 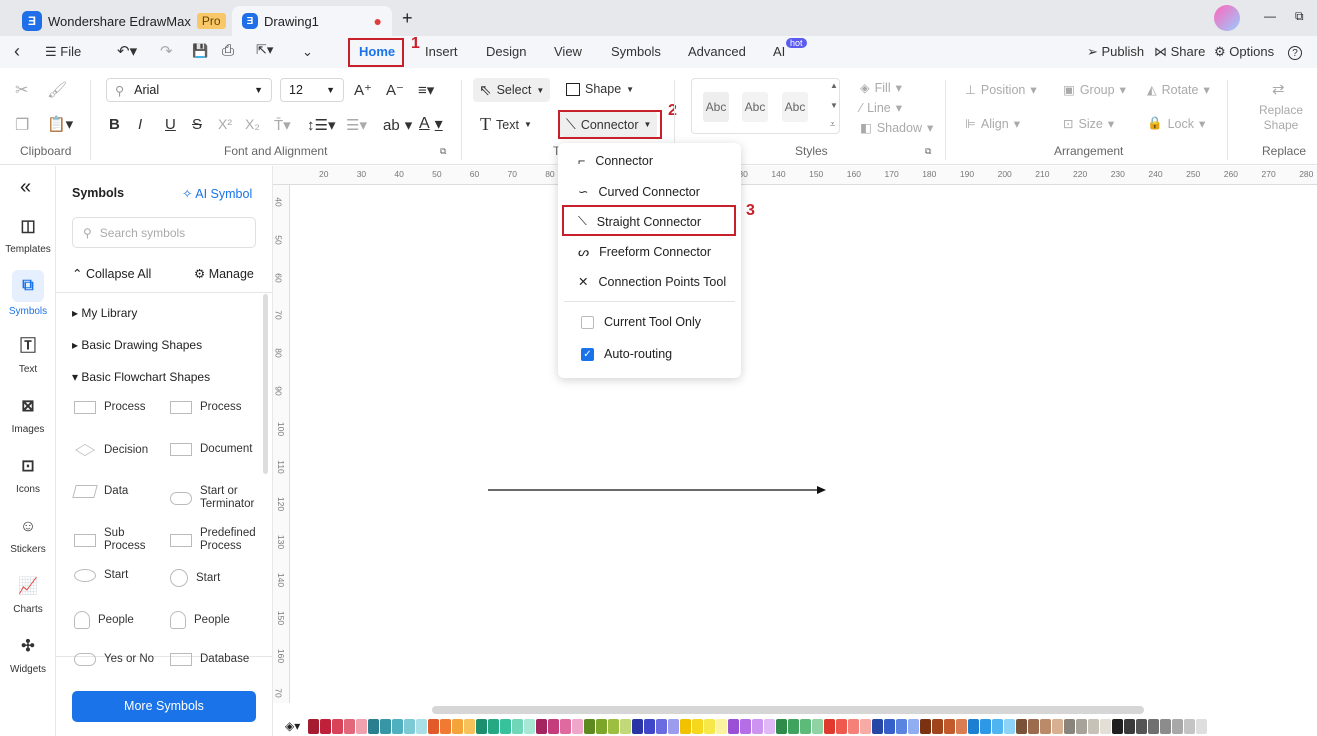 What do you see at coordinates (644, 252) in the screenshot?
I see `menu-item-freeform-connector: ᔕ Freeform Connector` at bounding box center [644, 252].